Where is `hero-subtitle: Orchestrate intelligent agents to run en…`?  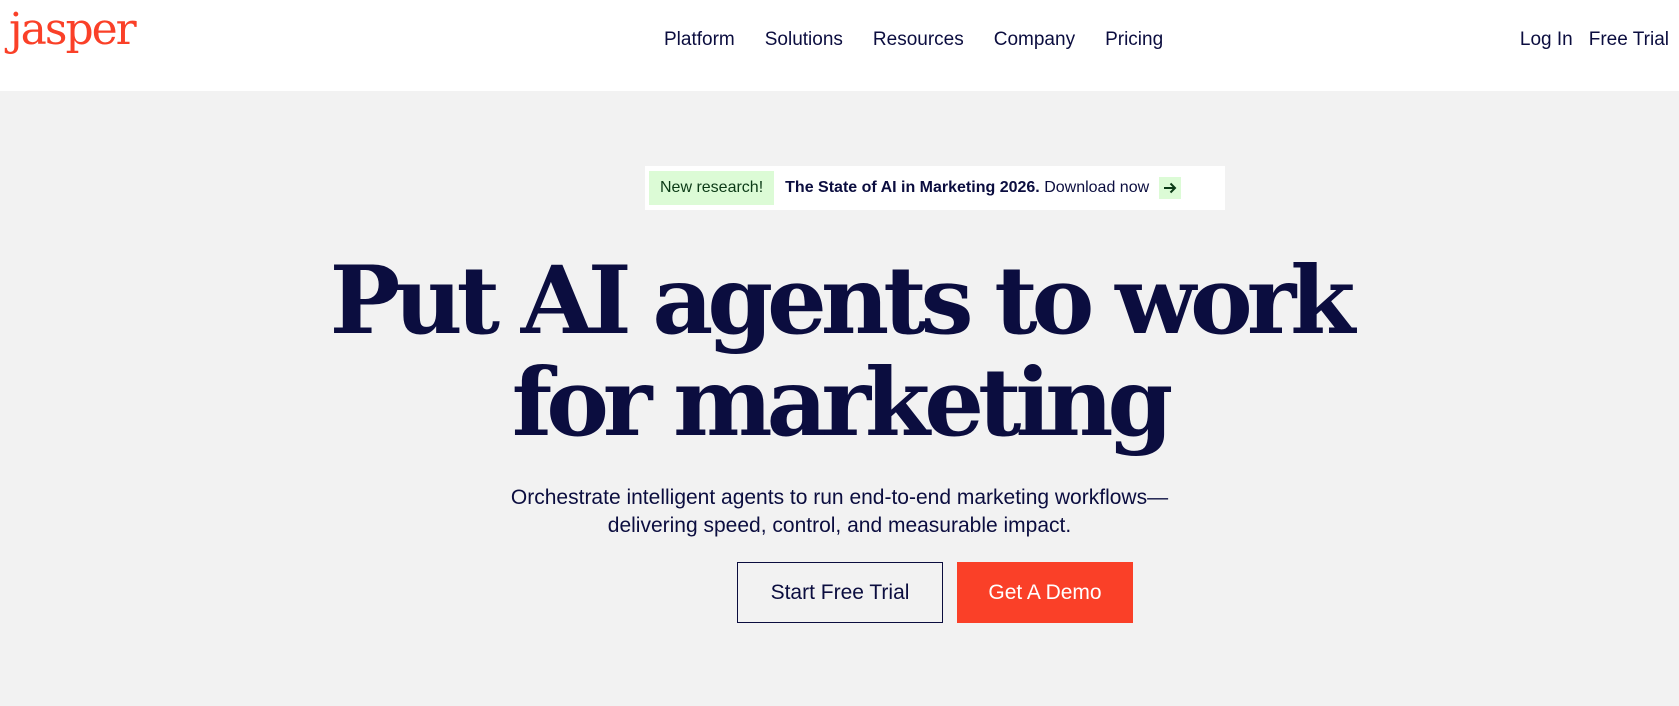
hero-subtitle: Orchestrate intelligent agents to run en… is located at coordinates (839, 512).